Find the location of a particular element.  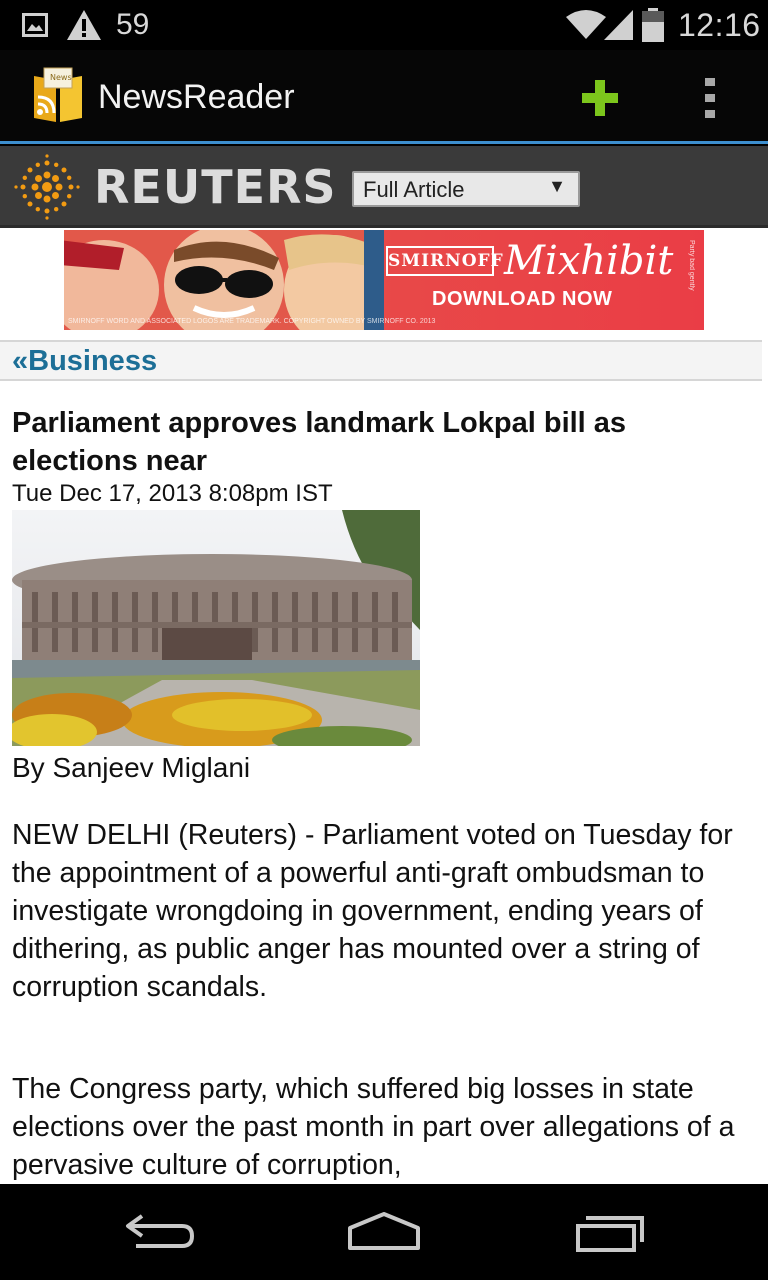

source-header: REUTERS Full Article ▼ is located at coordinates (384, 187).